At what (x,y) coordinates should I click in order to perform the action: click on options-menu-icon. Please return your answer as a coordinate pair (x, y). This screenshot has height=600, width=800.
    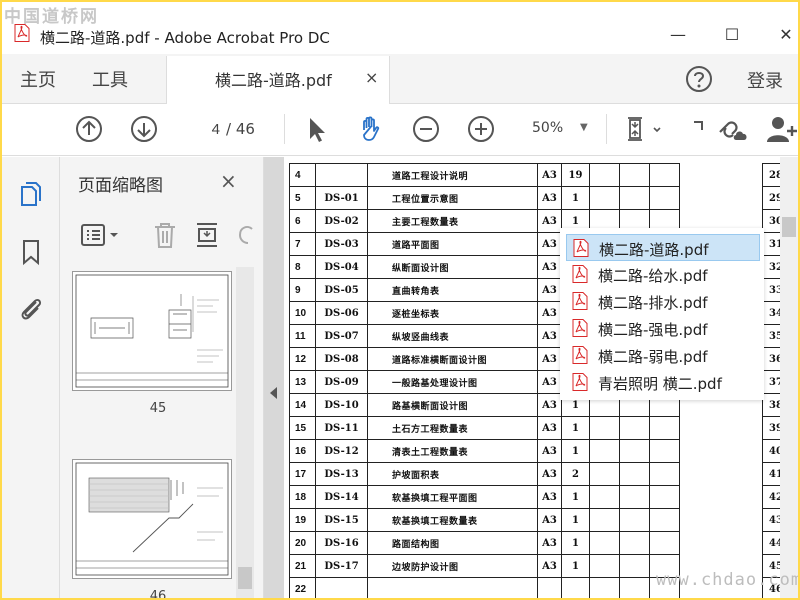
    Looking at the image, I should click on (102, 235).